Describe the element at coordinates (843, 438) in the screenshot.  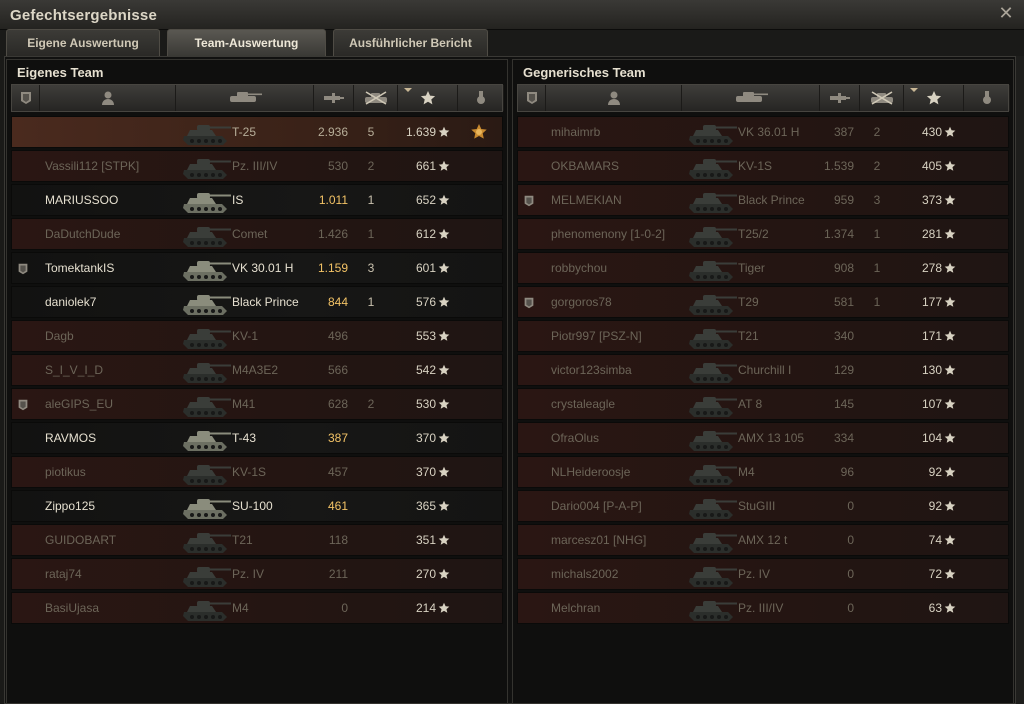
I see `damage-value: 334` at that location.